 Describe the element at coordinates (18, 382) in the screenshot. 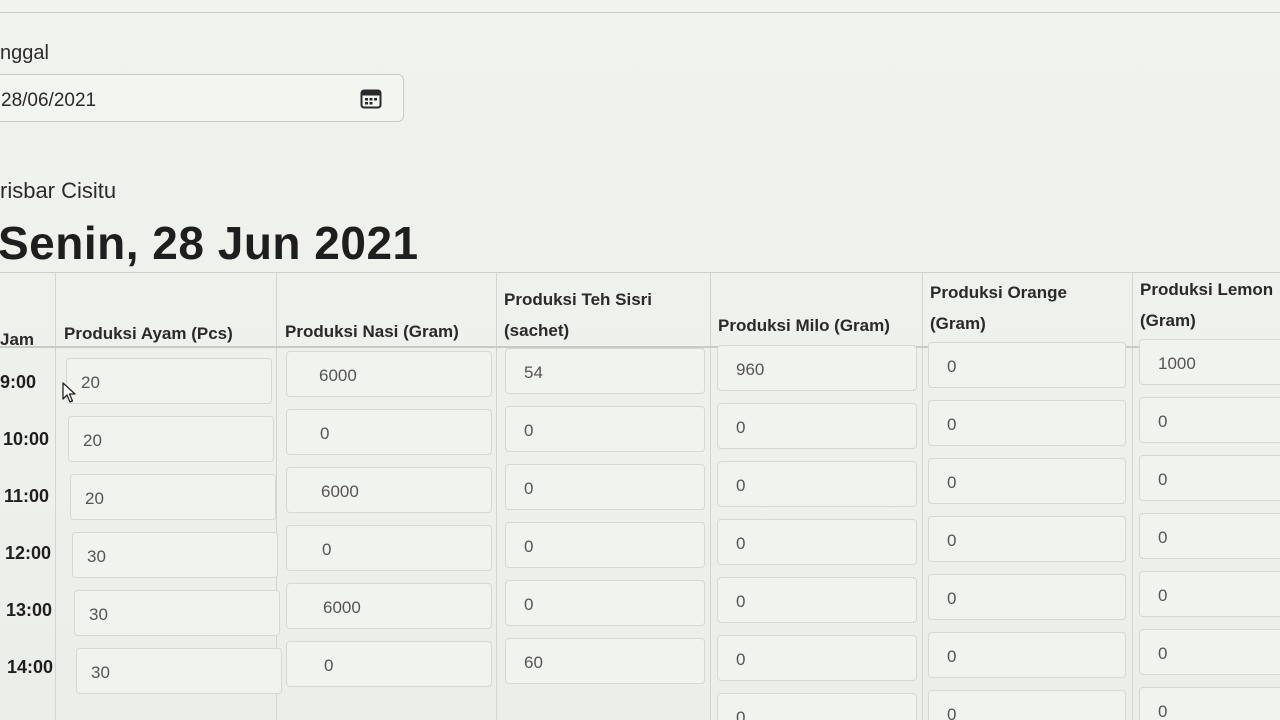

I see `row-hour-label: 9:00` at that location.